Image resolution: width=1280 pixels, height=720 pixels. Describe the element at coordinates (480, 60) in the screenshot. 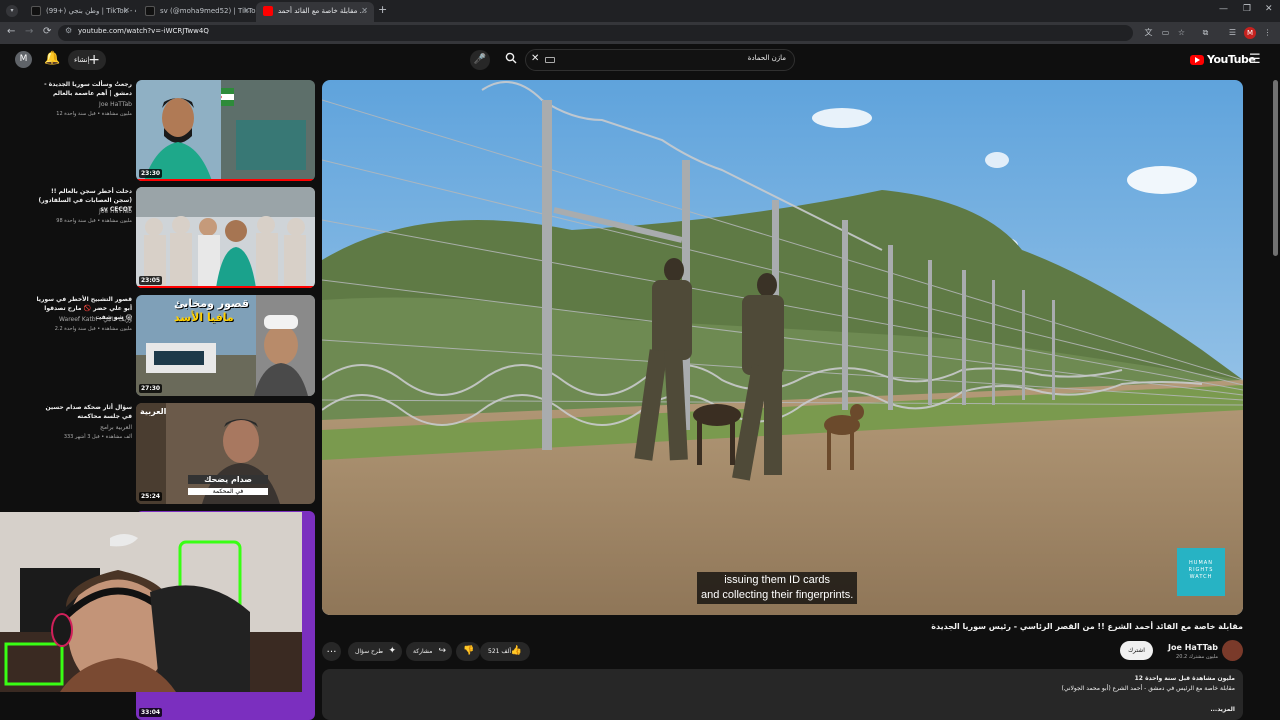

I see `voice-search-mic-icon: 🎤` at that location.